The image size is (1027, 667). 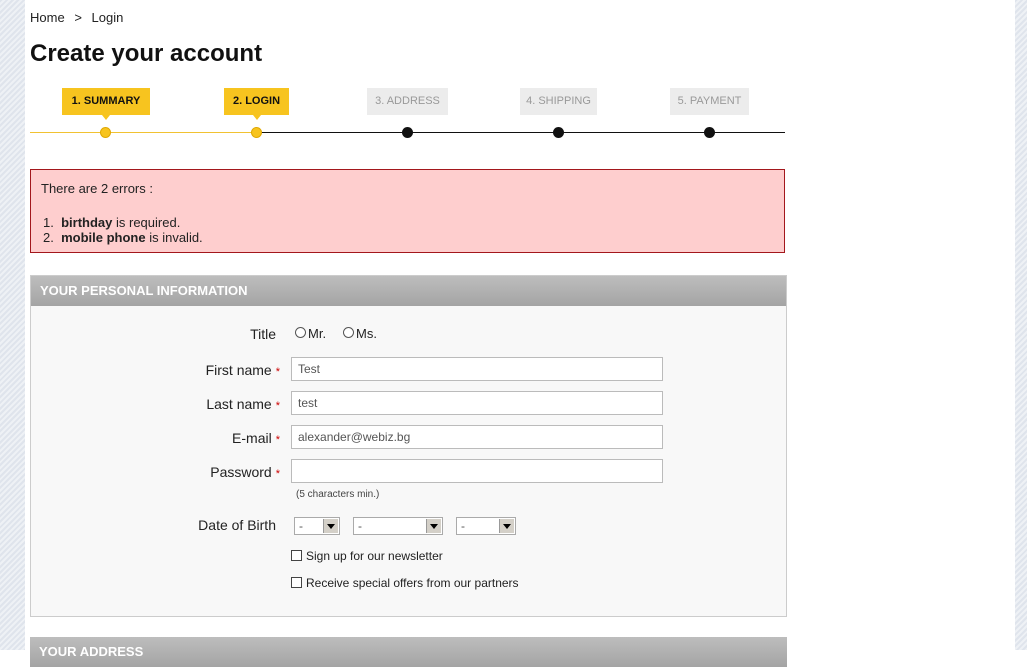 What do you see at coordinates (477, 437) in the screenshot?
I see `email-input` at bounding box center [477, 437].